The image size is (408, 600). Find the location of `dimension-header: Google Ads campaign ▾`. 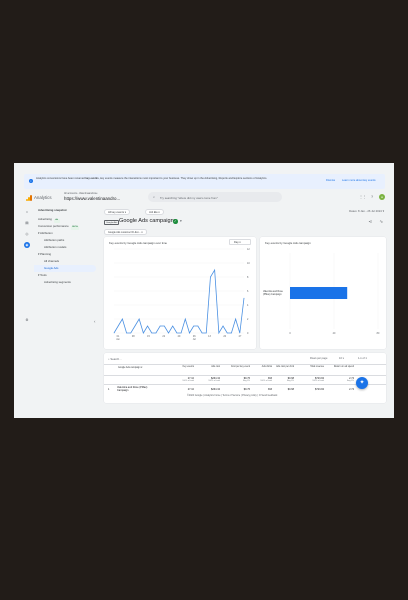

dimension-header: Google Ads campaign ▾ is located at coordinates (143, 368).